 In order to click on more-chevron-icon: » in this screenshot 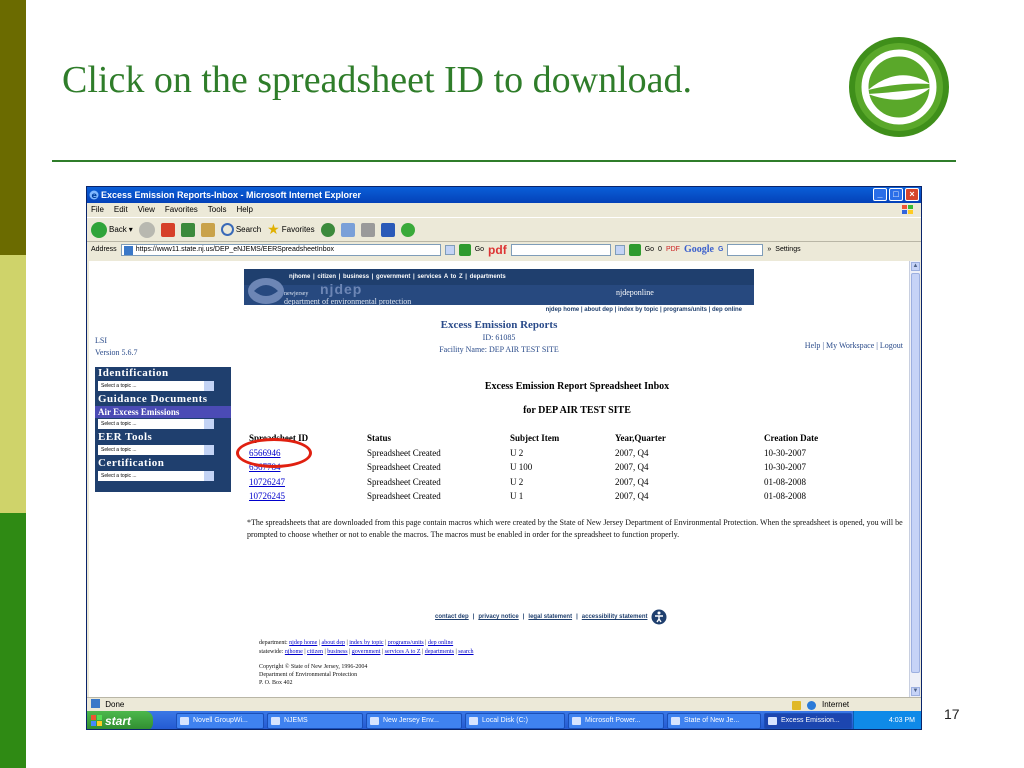, I will do `click(769, 249)`.